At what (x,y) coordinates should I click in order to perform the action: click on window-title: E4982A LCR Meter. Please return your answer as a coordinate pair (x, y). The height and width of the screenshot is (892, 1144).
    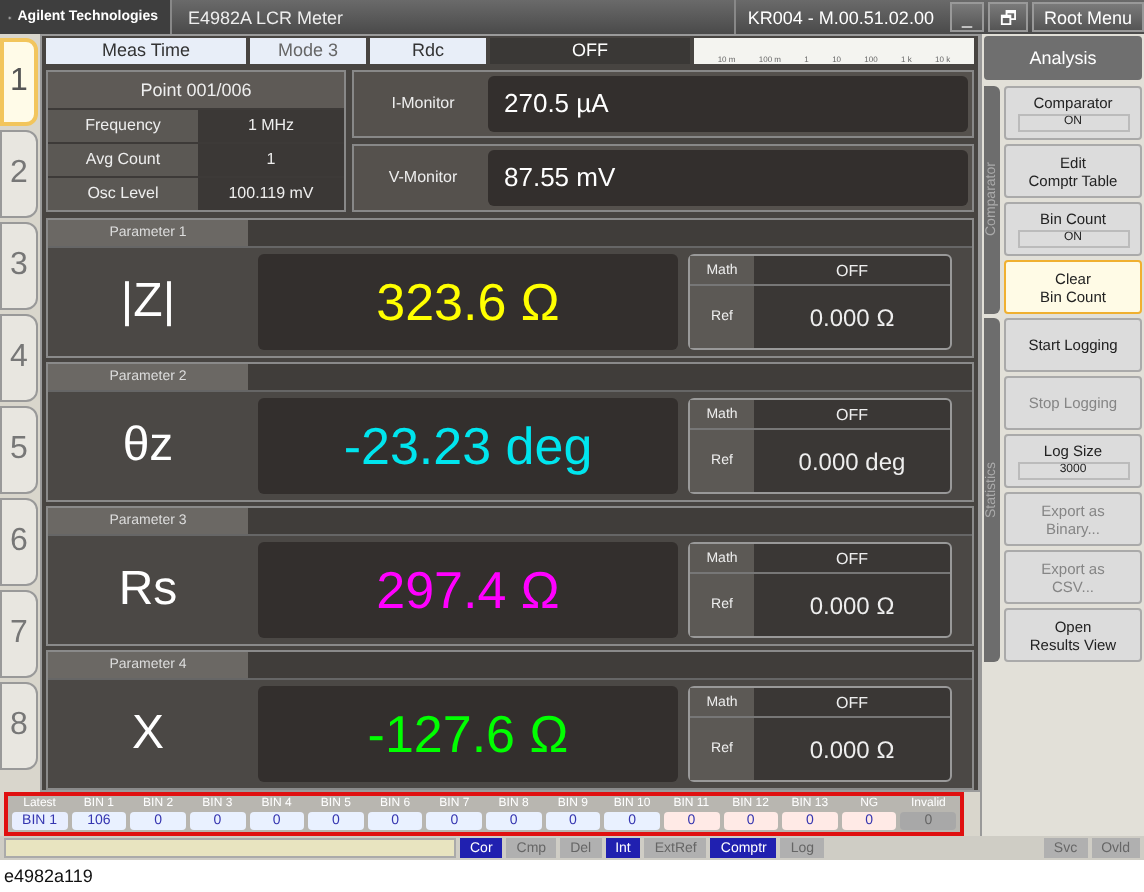
    Looking at the image, I should click on (266, 18).